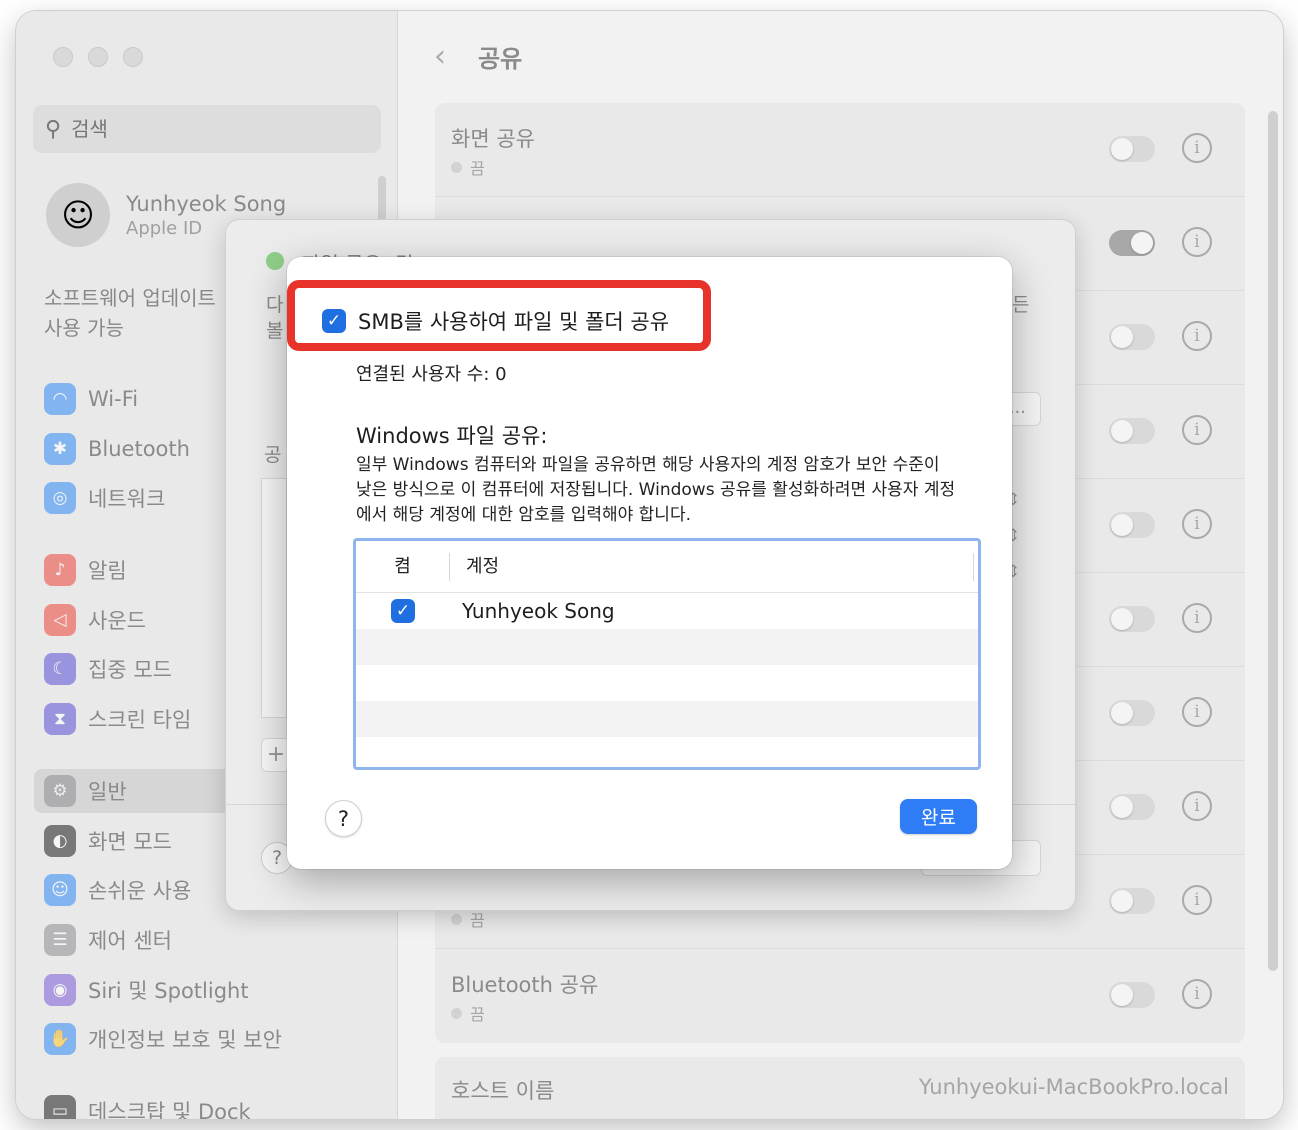  I want to click on panel-text-fragment: 다, so click(275, 305).